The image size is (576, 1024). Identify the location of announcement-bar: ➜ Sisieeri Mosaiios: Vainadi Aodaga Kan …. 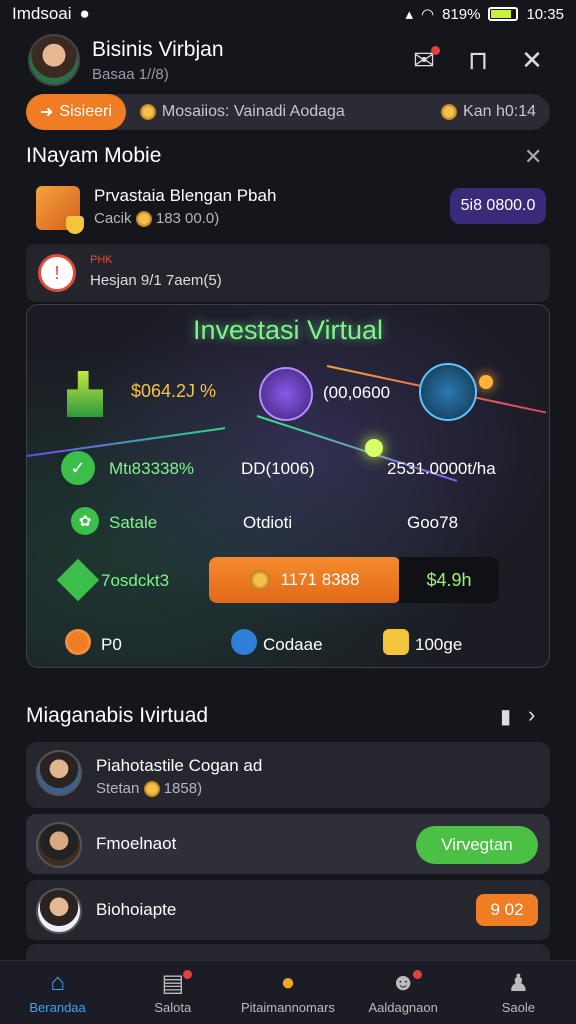
(288, 112).